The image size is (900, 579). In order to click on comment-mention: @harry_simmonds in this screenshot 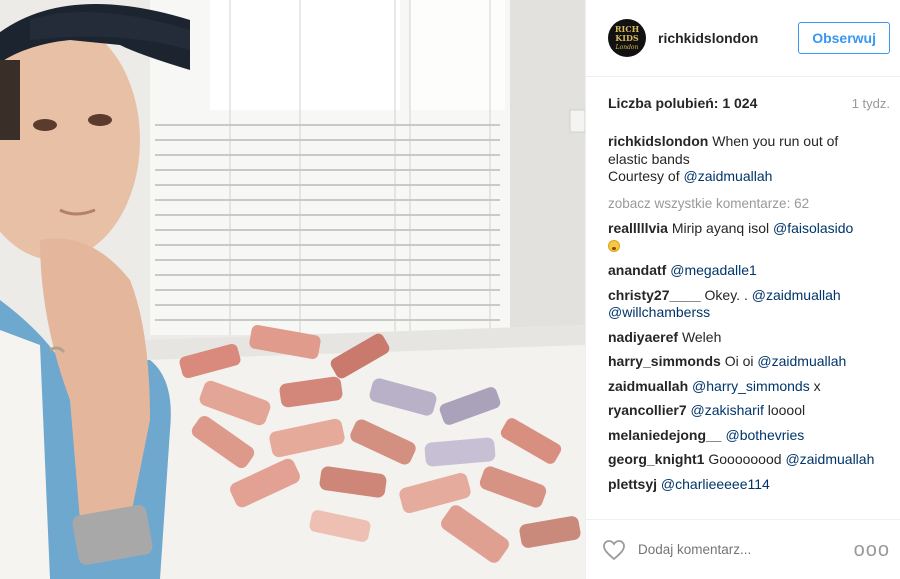, I will do `click(751, 386)`.